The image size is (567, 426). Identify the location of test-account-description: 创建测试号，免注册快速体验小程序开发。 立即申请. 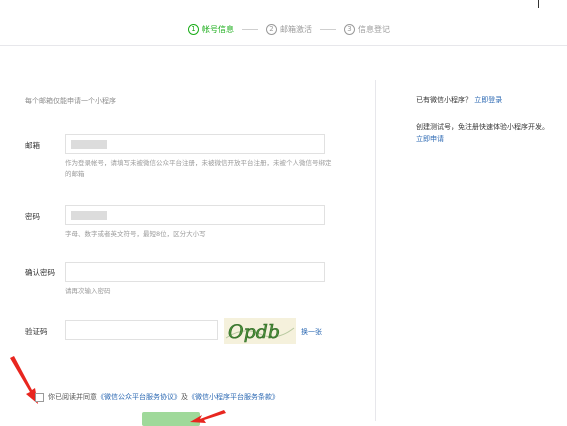
(486, 133).